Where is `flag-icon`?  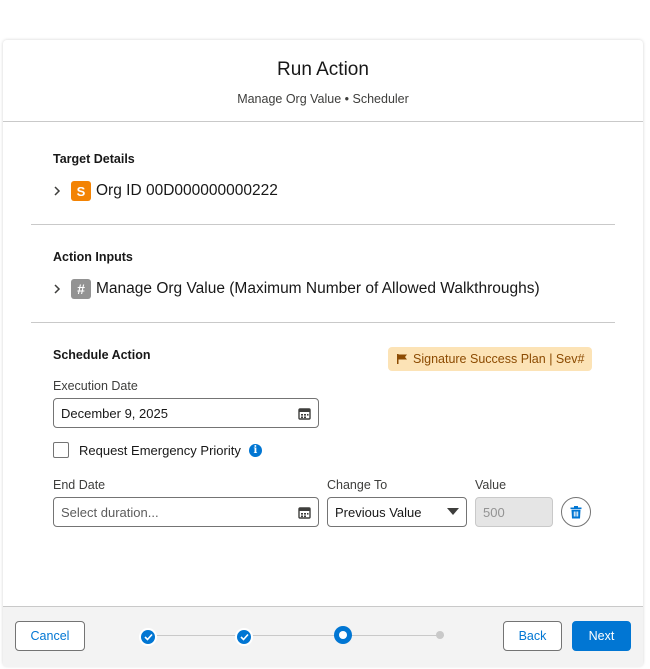
flag-icon is located at coordinates (402, 359).